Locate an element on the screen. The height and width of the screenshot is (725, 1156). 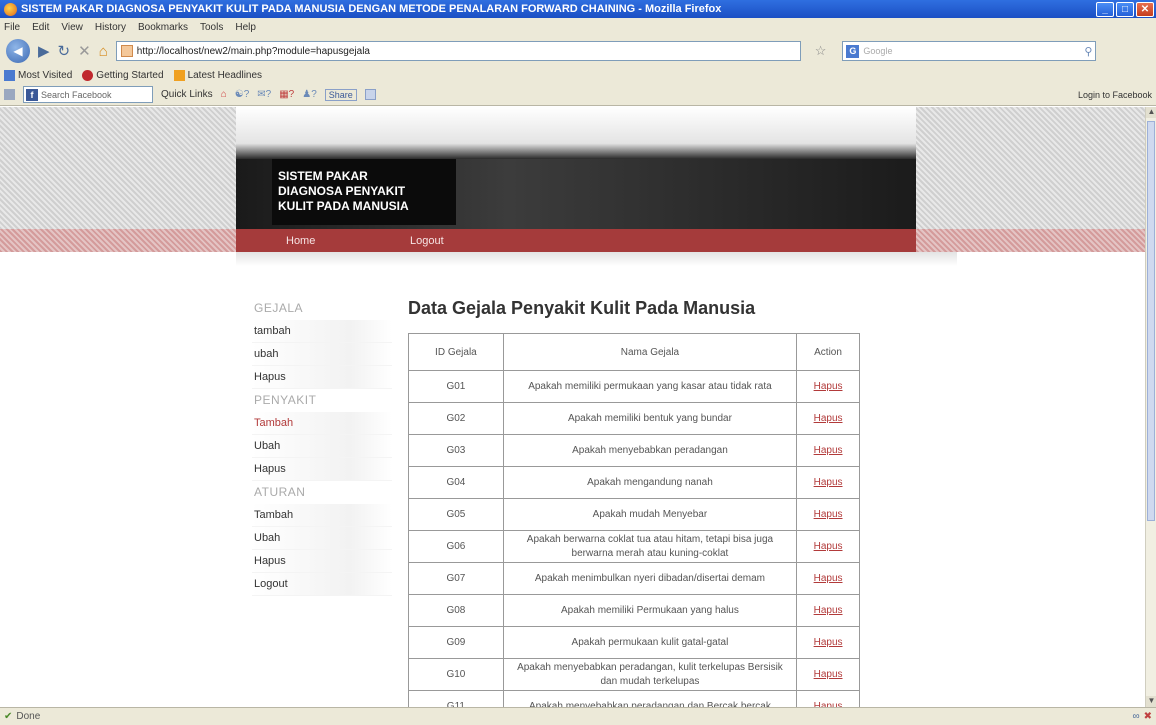
home-icon: ⌂ is located at coordinates (103, 51).